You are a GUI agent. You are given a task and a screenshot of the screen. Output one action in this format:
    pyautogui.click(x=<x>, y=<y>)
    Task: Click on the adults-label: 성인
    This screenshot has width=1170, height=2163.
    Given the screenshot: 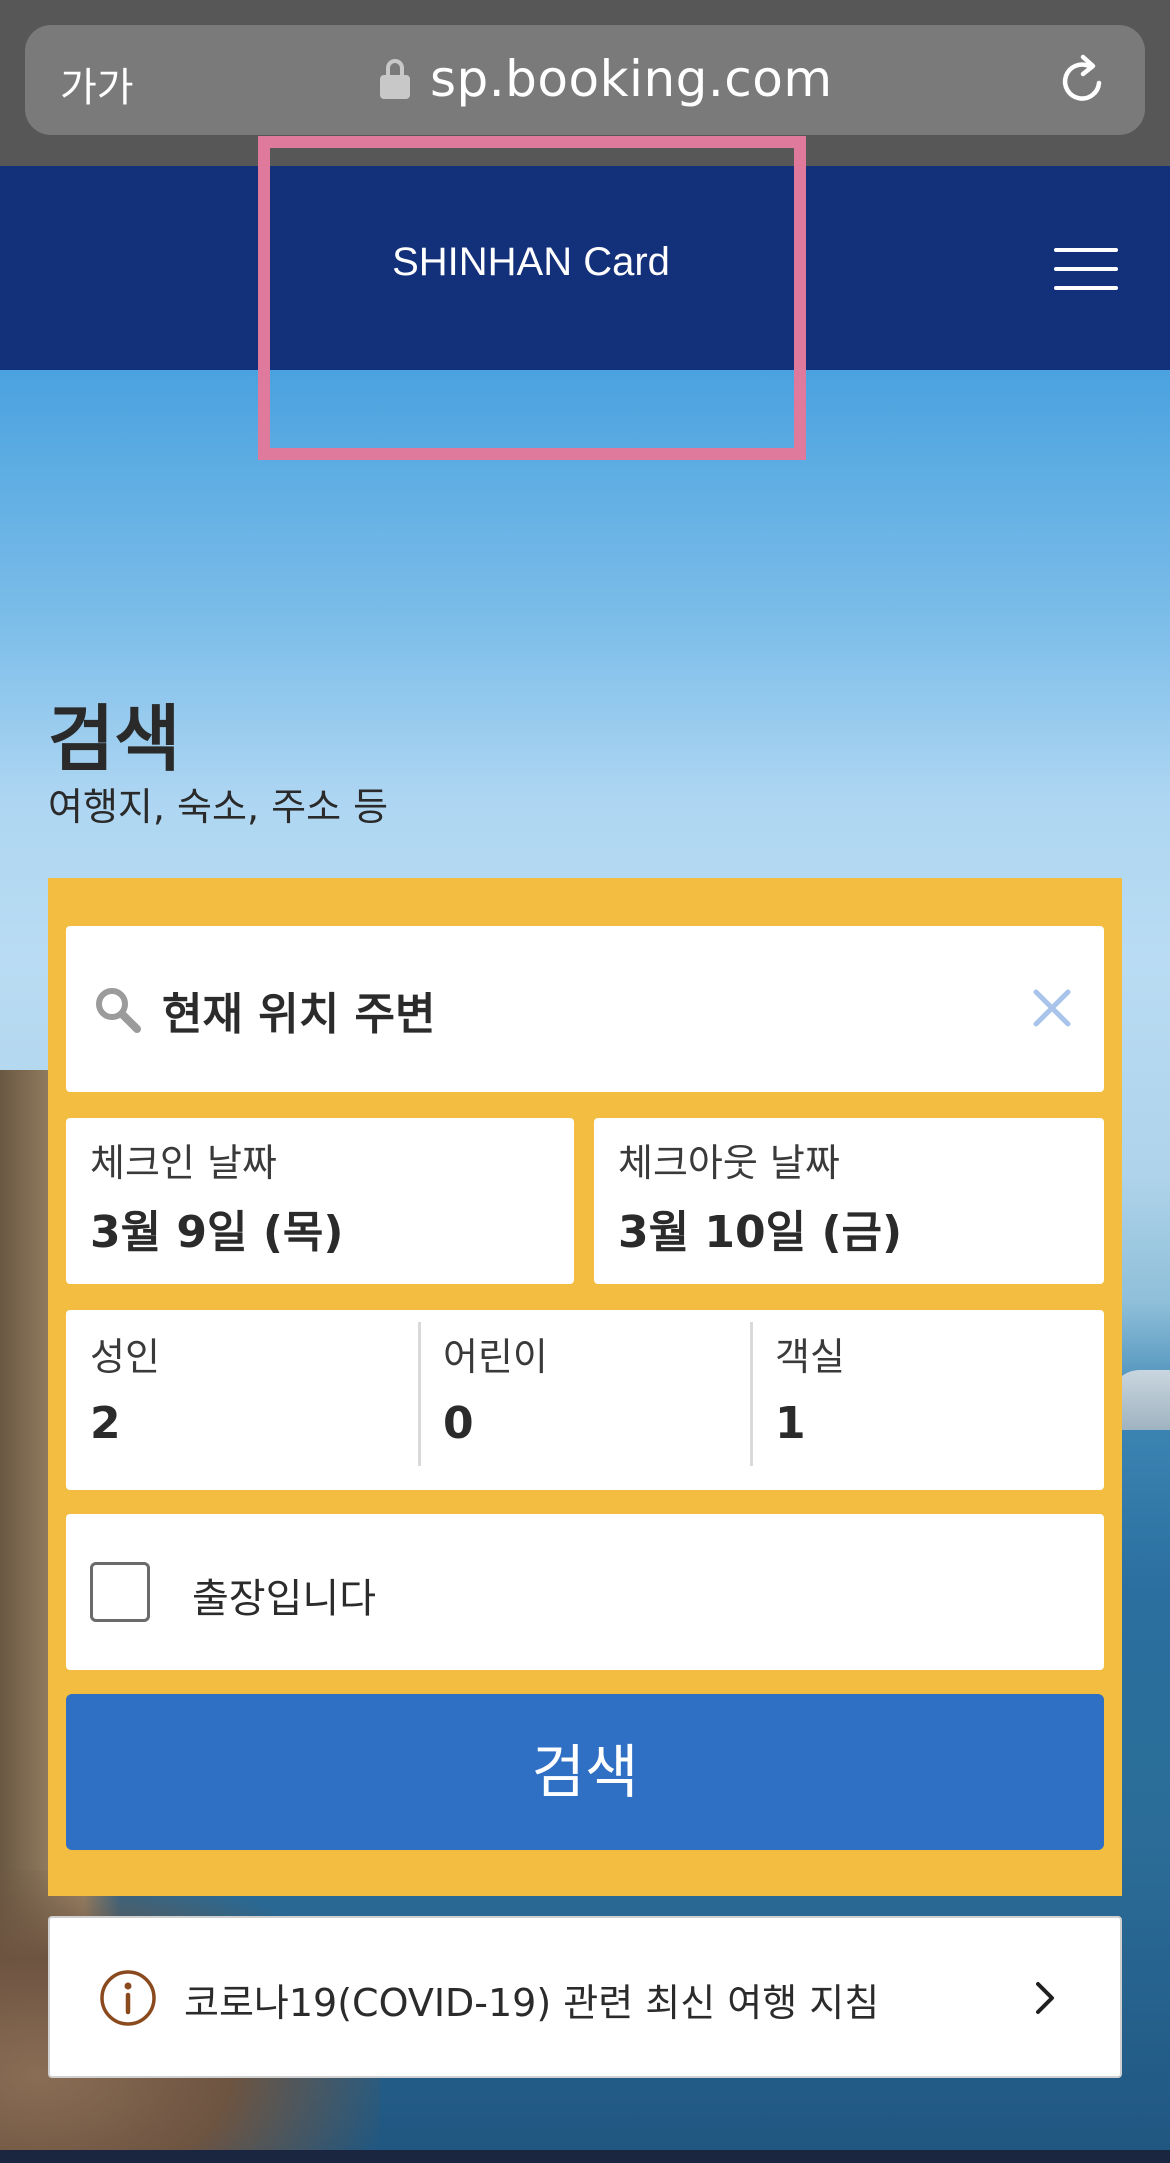 What is the action you would take?
    pyautogui.click(x=125, y=1357)
    